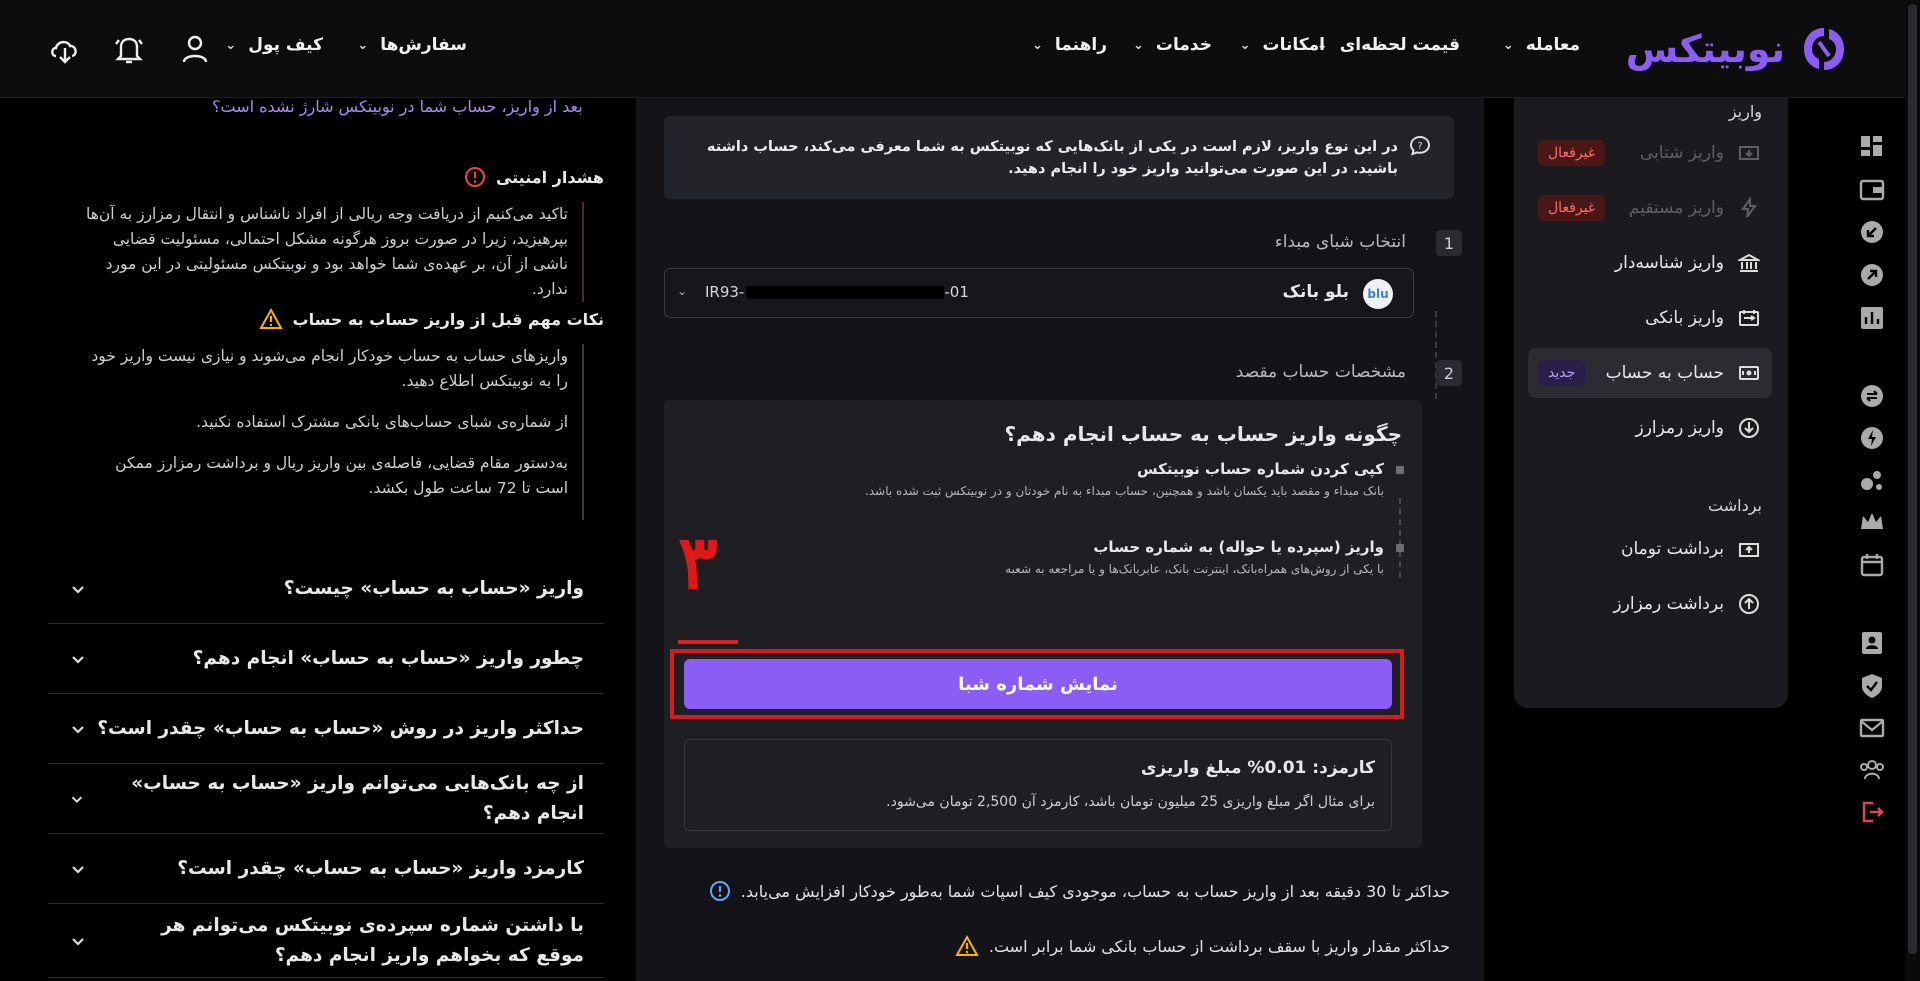 The height and width of the screenshot is (981, 1920). What do you see at coordinates (1069, 45) in the screenshot?
I see `nav-guide: راهنما ⌄` at bounding box center [1069, 45].